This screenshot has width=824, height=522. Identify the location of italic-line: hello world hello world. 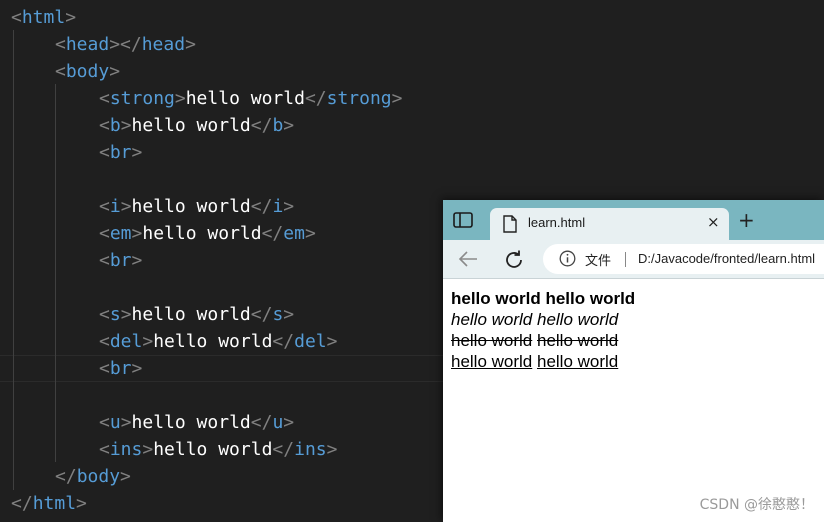
(543, 319).